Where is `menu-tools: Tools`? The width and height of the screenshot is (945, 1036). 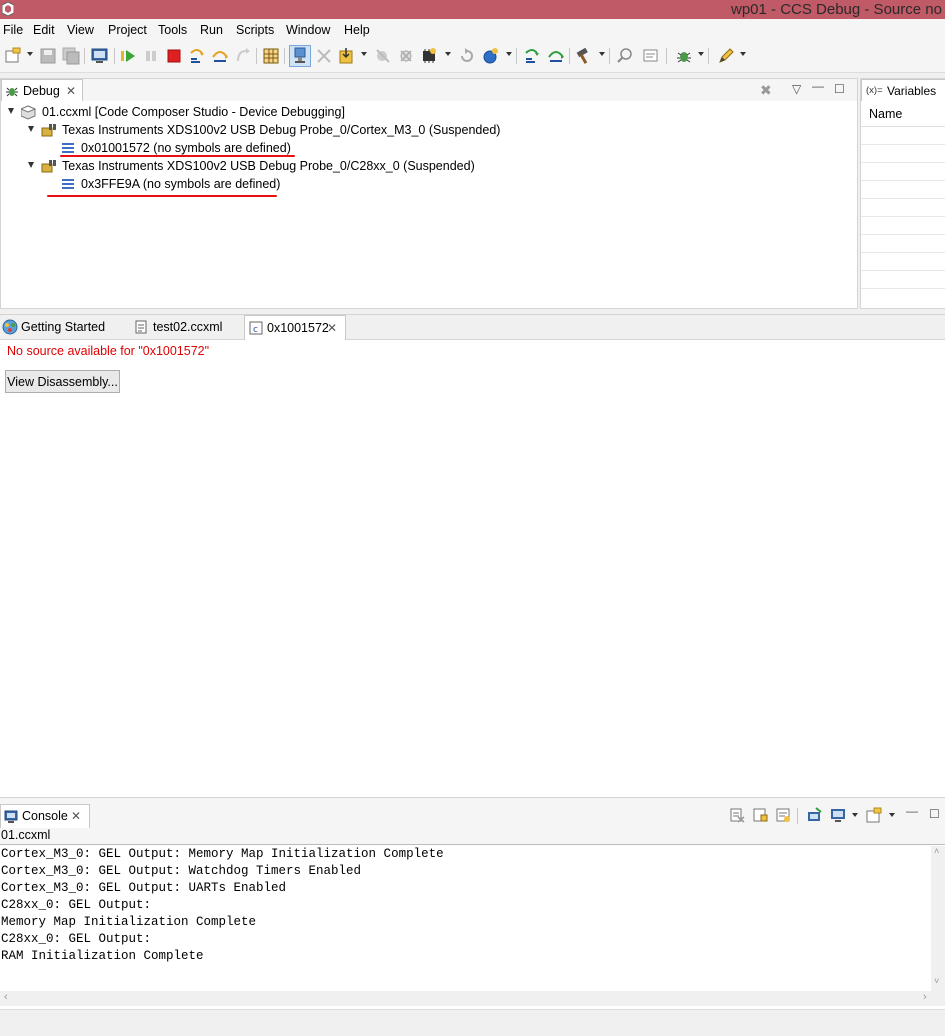
menu-tools: Tools is located at coordinates (172, 30).